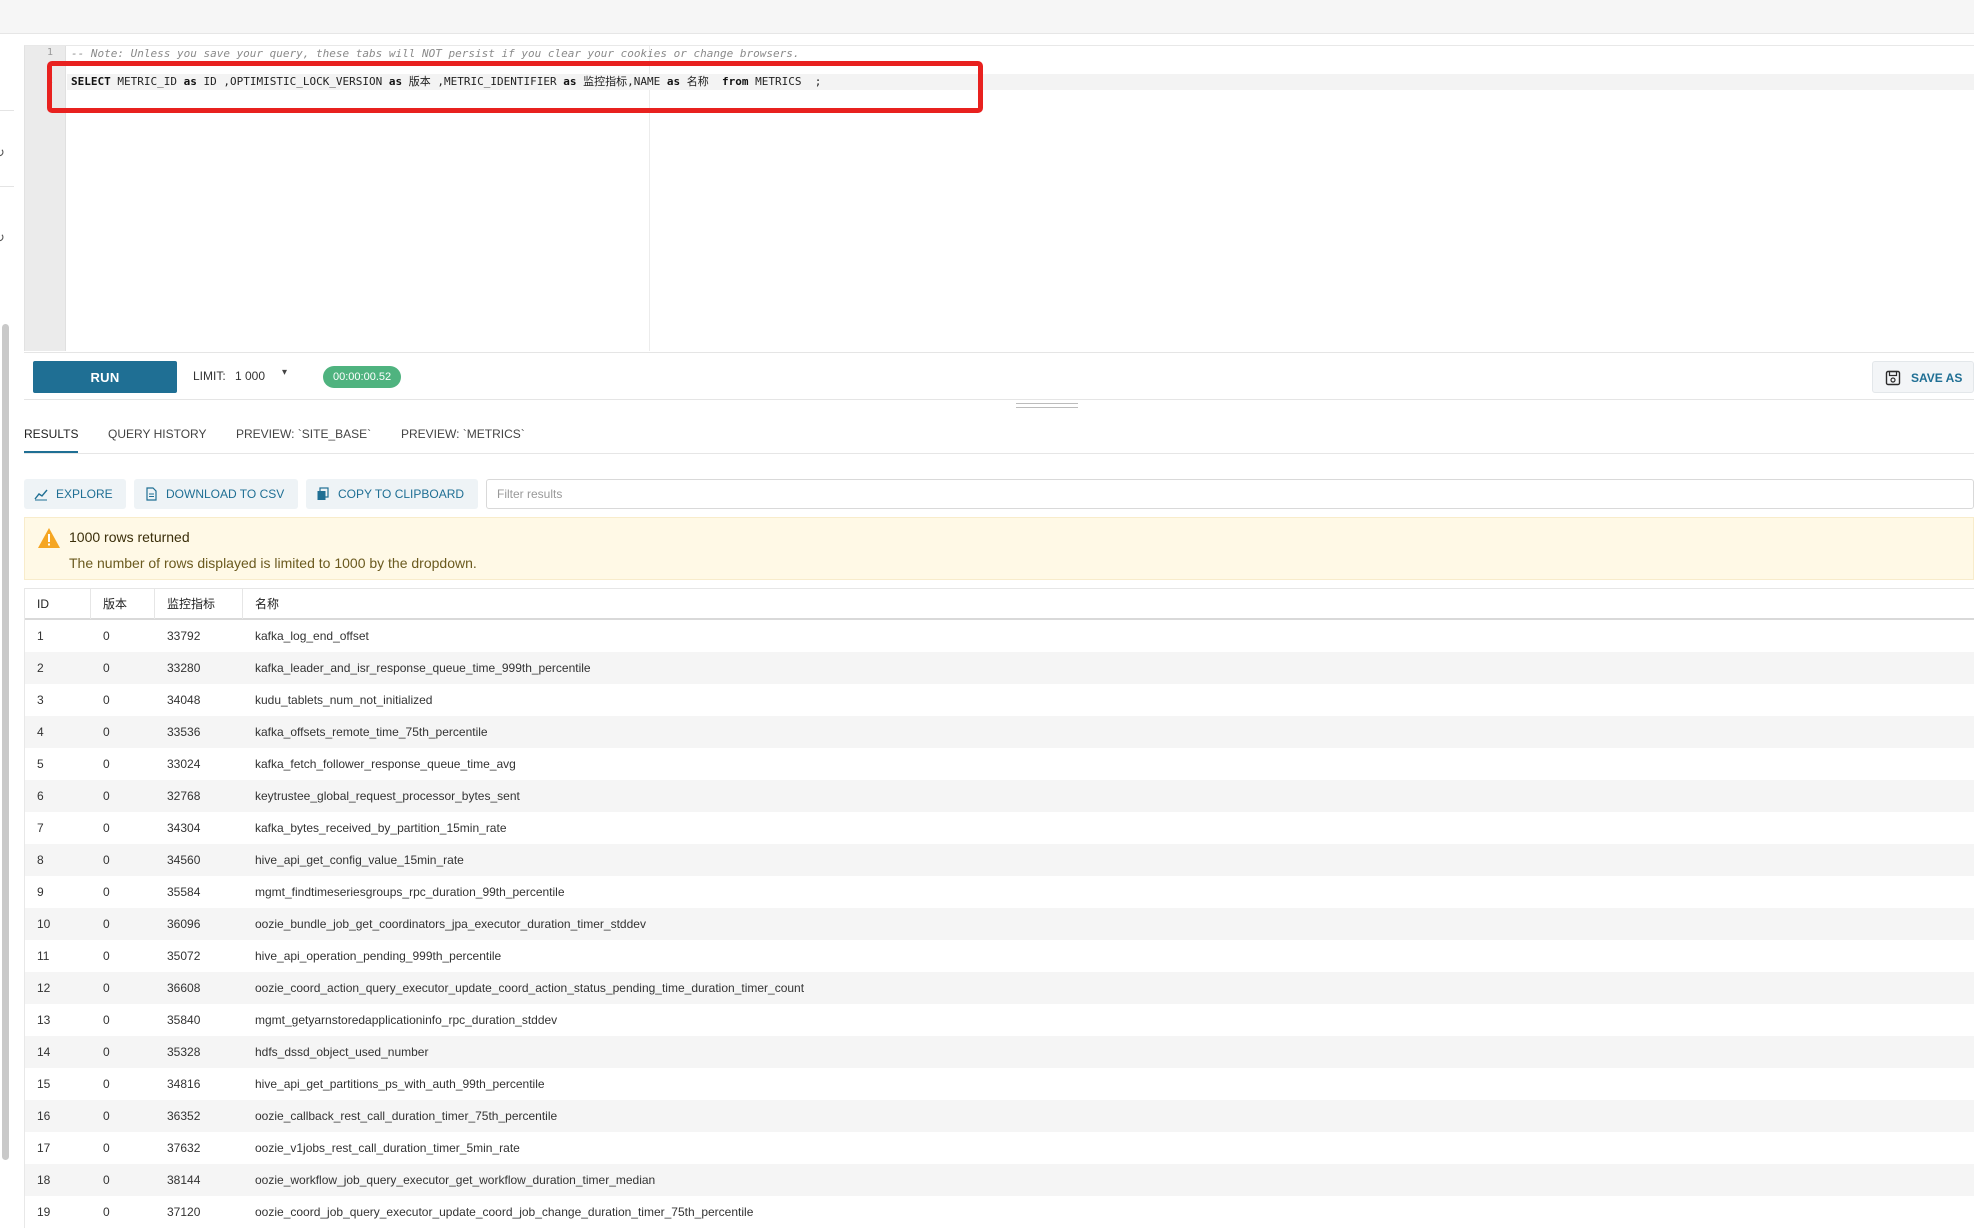 The width and height of the screenshot is (1974, 1228). I want to click on line-number: 1, so click(49, 52).